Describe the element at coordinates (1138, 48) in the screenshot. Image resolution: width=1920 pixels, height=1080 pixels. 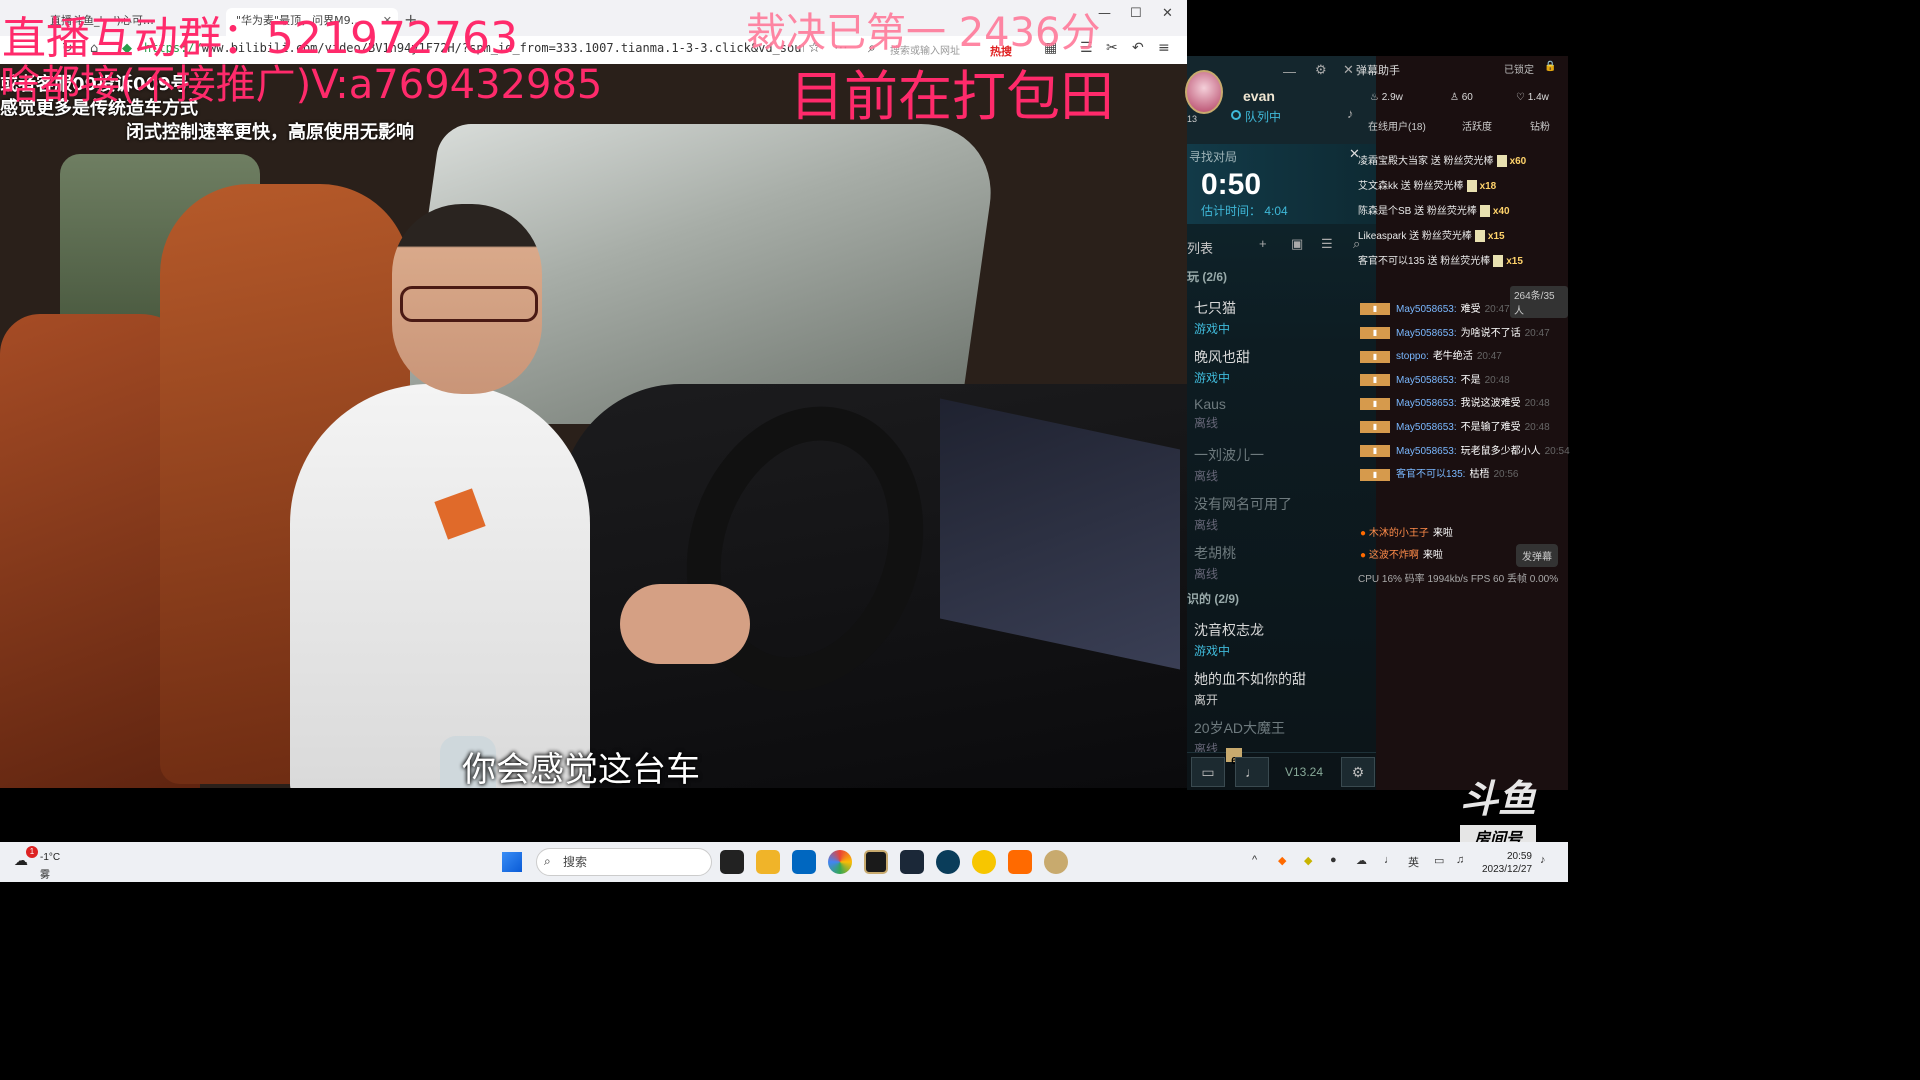
I see `undo-icon: ↶` at that location.